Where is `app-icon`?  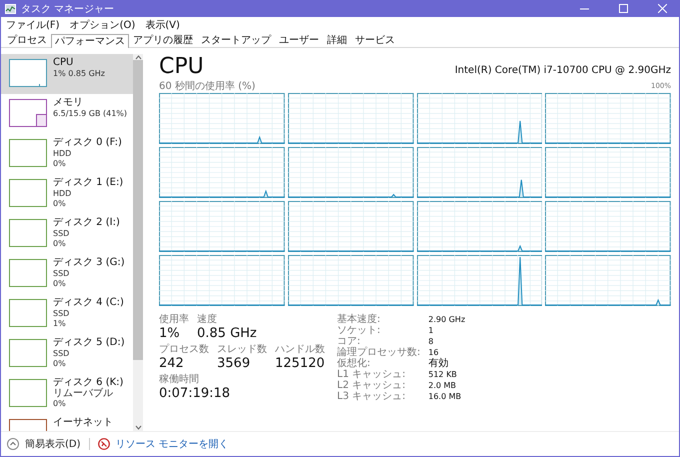
app-icon is located at coordinates (10, 9).